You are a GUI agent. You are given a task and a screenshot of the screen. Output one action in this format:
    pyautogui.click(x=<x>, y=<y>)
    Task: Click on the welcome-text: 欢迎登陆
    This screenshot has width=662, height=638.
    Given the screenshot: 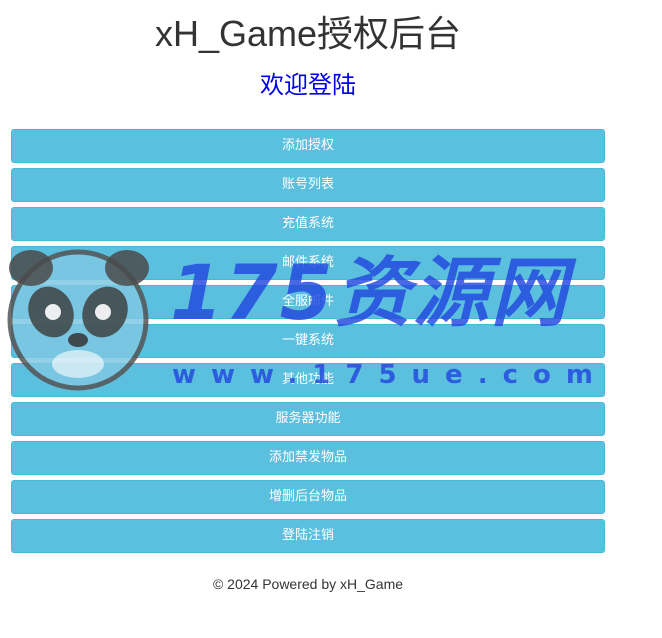 What is the action you would take?
    pyautogui.click(x=308, y=85)
    